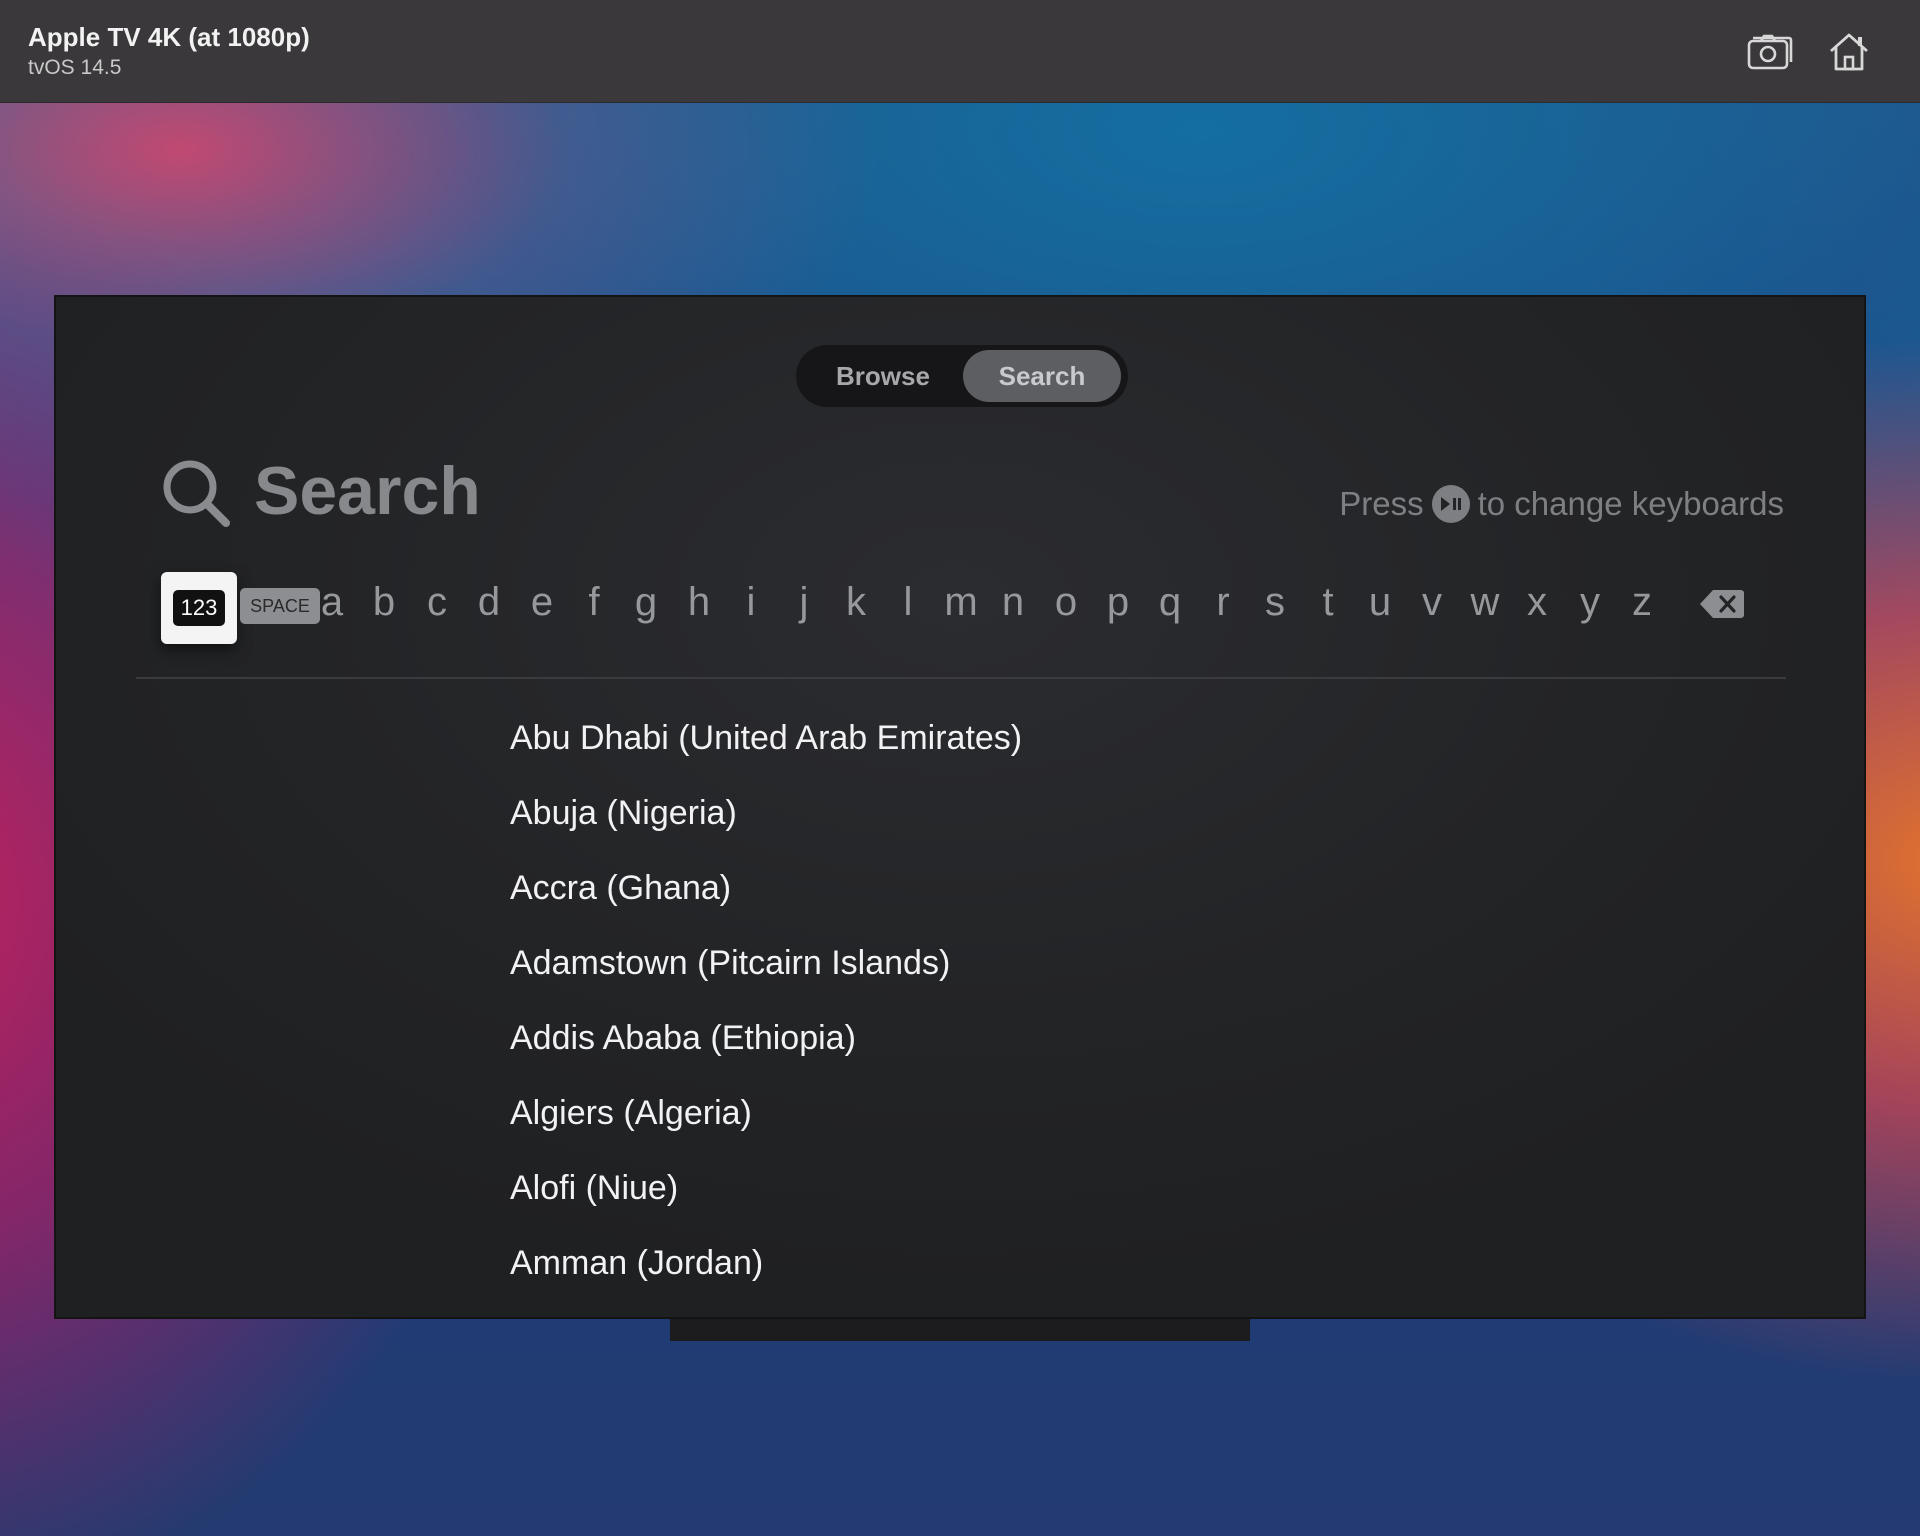 The height and width of the screenshot is (1536, 1920). I want to click on keyboard-mode-label: 123, so click(199, 608).